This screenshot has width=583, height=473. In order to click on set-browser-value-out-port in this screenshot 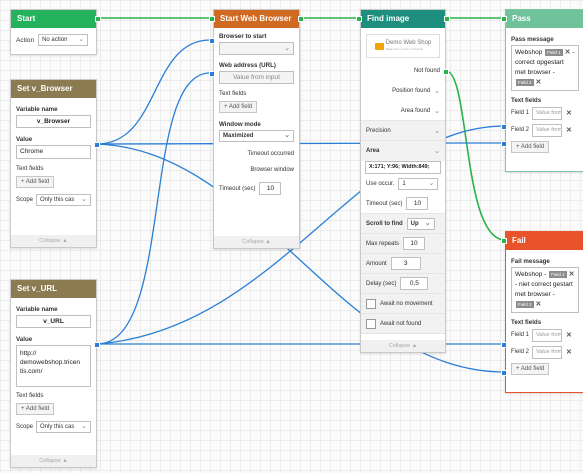, I will do `click(97, 145)`.